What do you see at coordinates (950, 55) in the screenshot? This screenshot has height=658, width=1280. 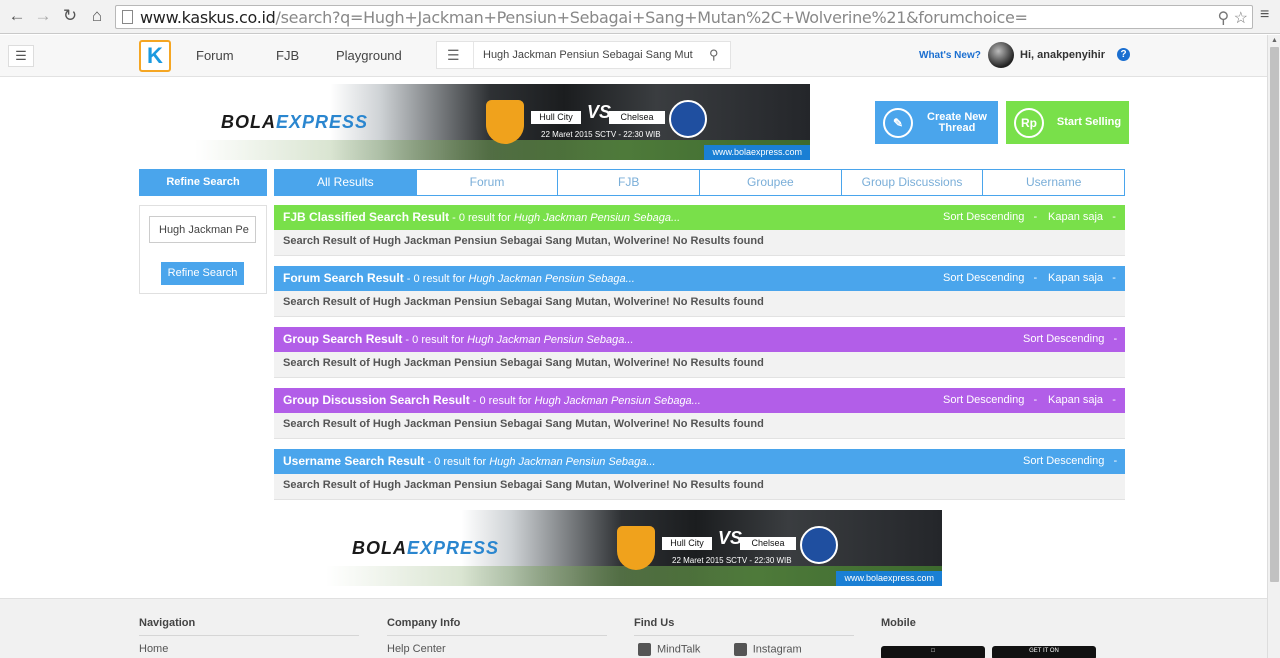 I see `whats-new-link: What's New?` at bounding box center [950, 55].